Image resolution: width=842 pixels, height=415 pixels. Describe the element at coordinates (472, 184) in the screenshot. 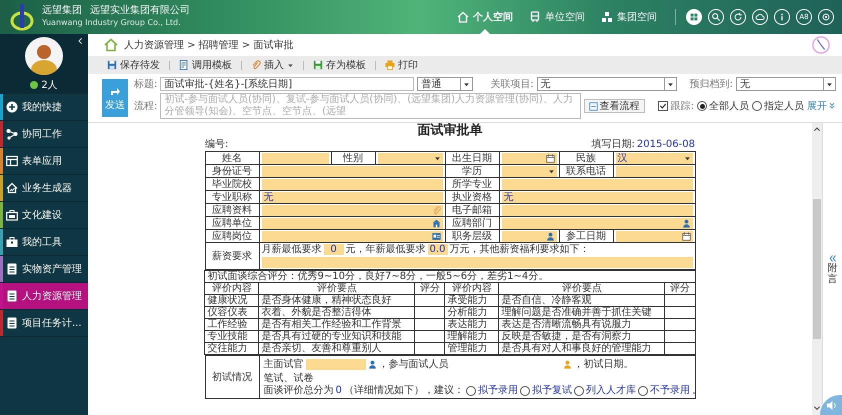

I see `field-label: 所学专业` at that location.